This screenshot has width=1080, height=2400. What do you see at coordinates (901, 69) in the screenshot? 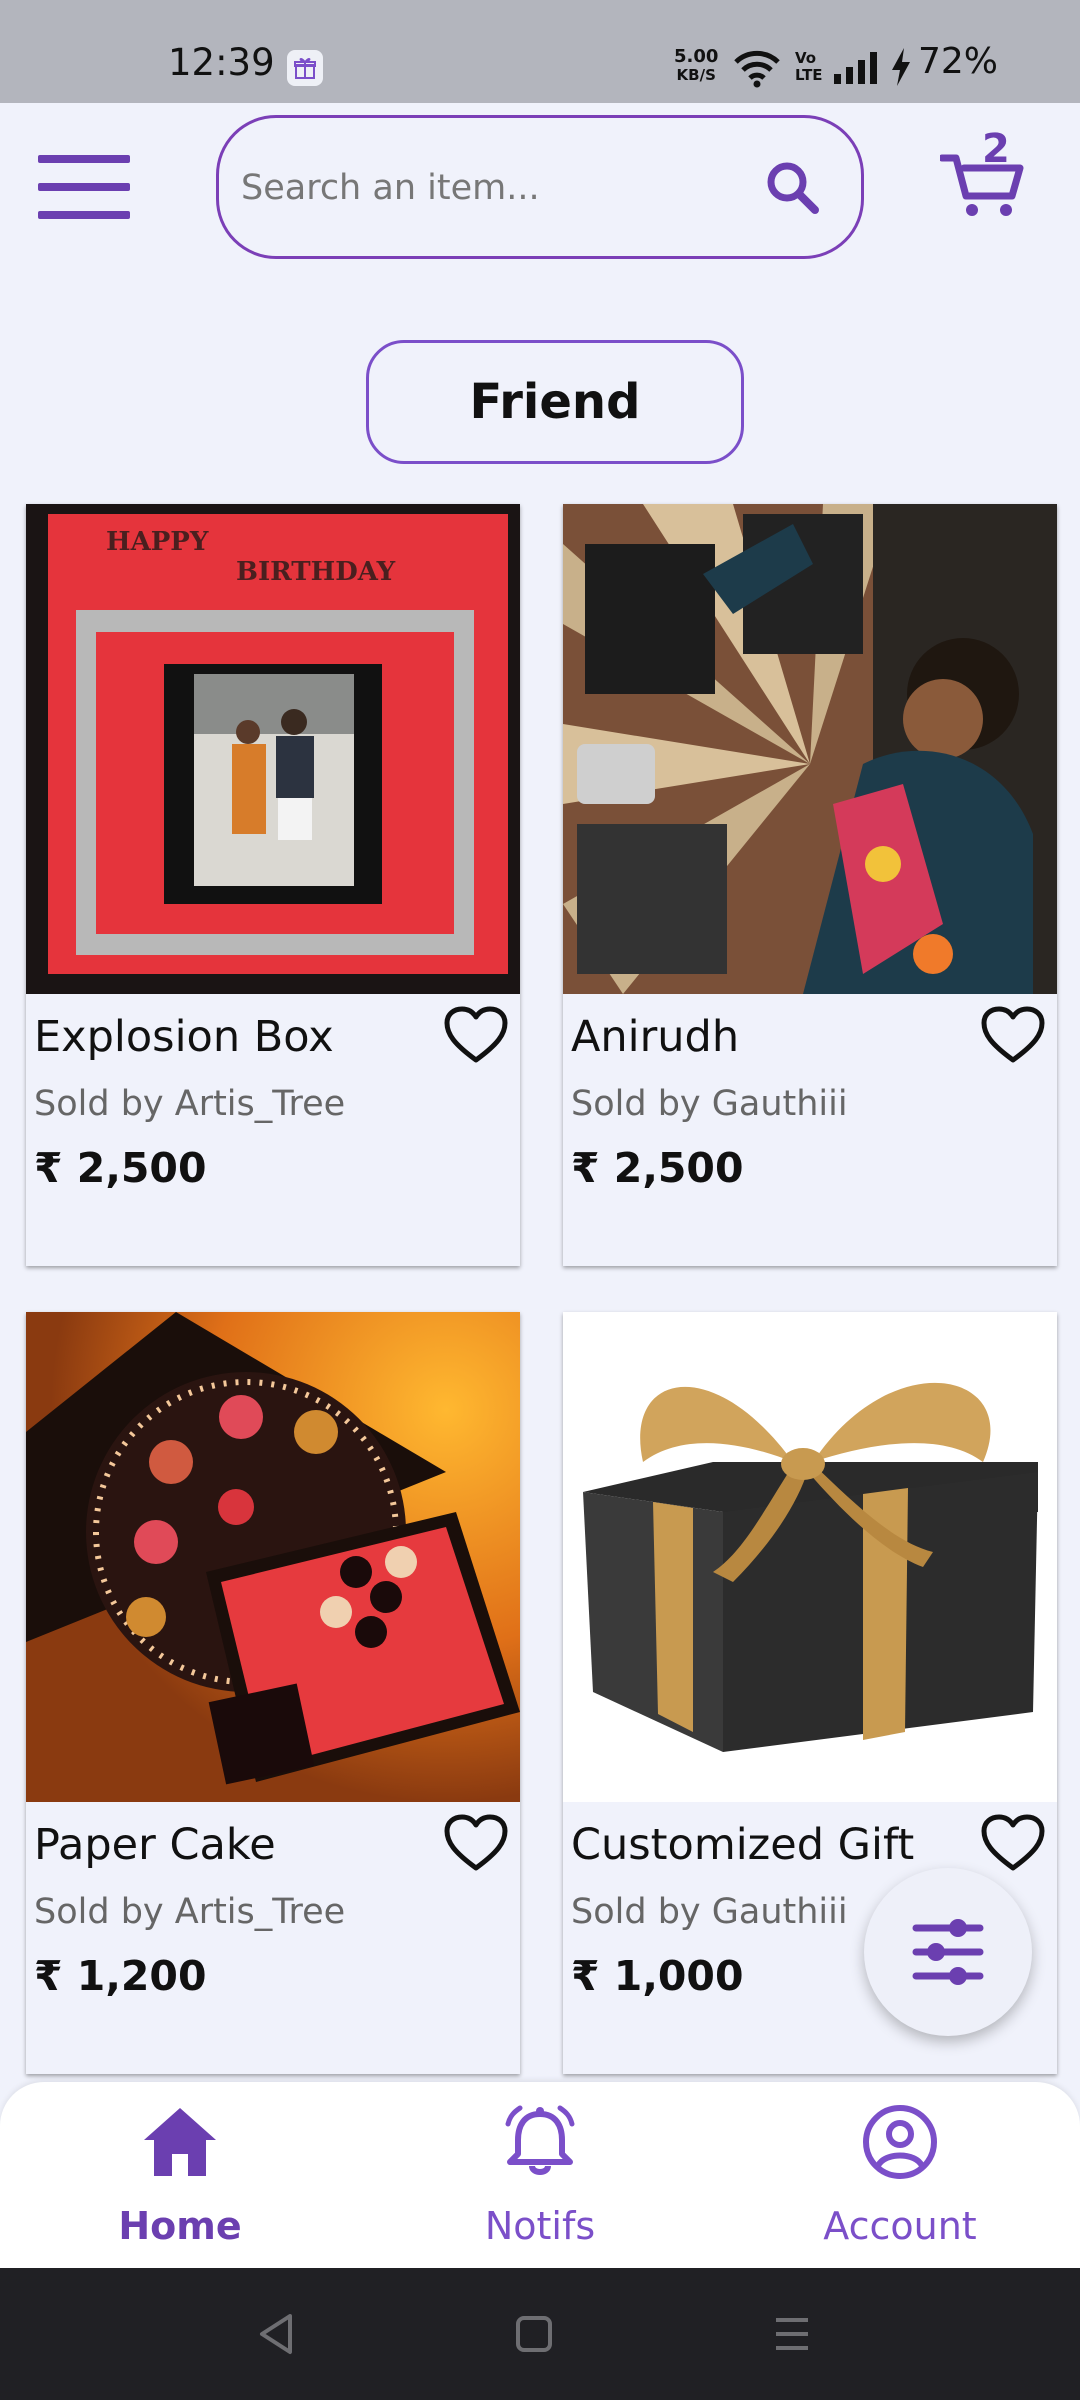
I see `charging-icon` at bounding box center [901, 69].